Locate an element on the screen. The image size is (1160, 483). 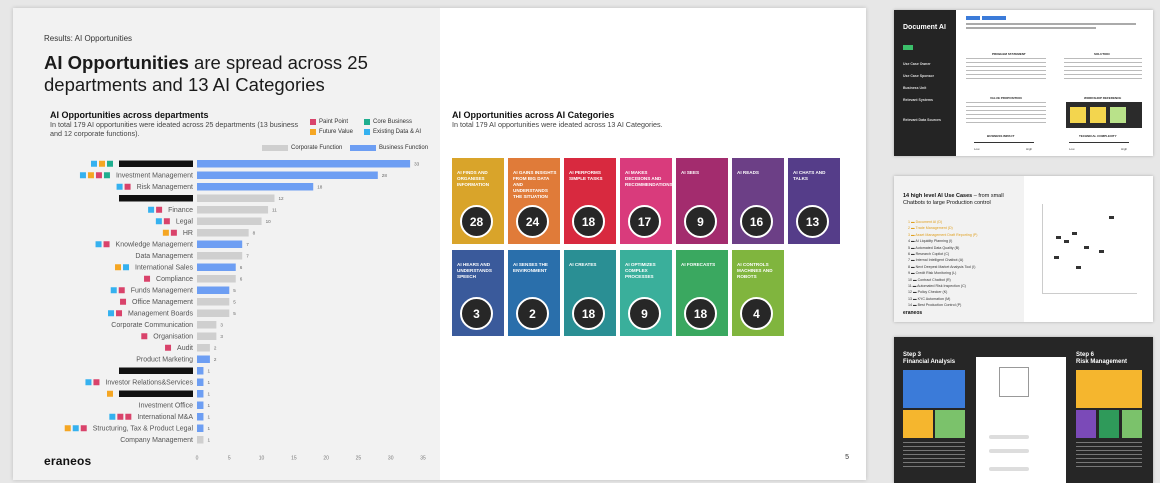
bar-value-label: 12 is located at coordinates (281, 198).